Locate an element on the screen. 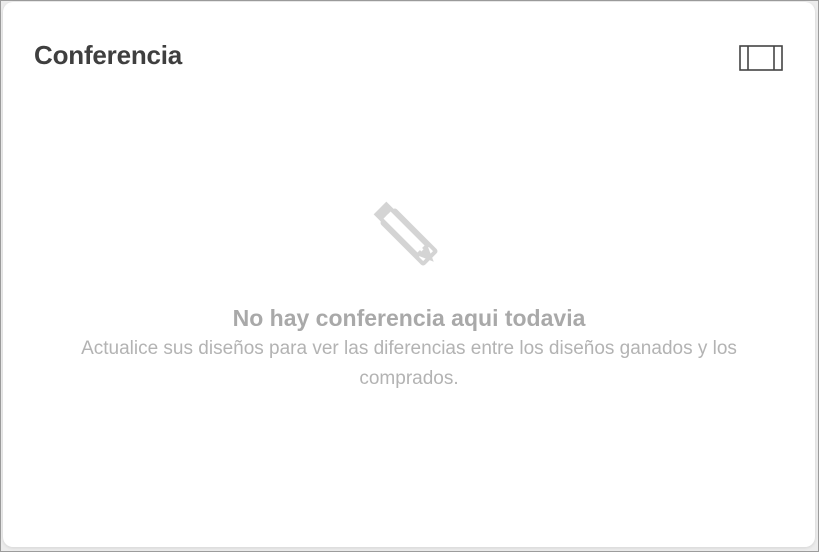 The image size is (819, 552). panel-toggle-button is located at coordinates (761, 58).